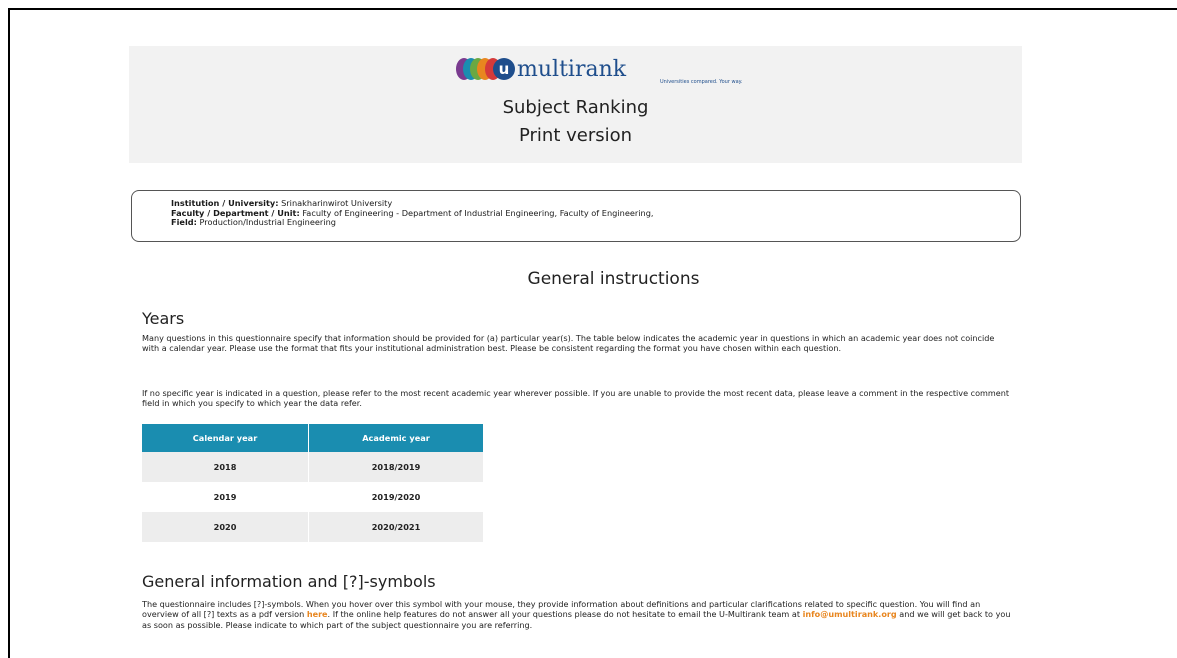 The width and height of the screenshot is (1177, 658). Describe the element at coordinates (395, 497) in the screenshot. I see `academic-year-cell: 2019/2020` at that location.